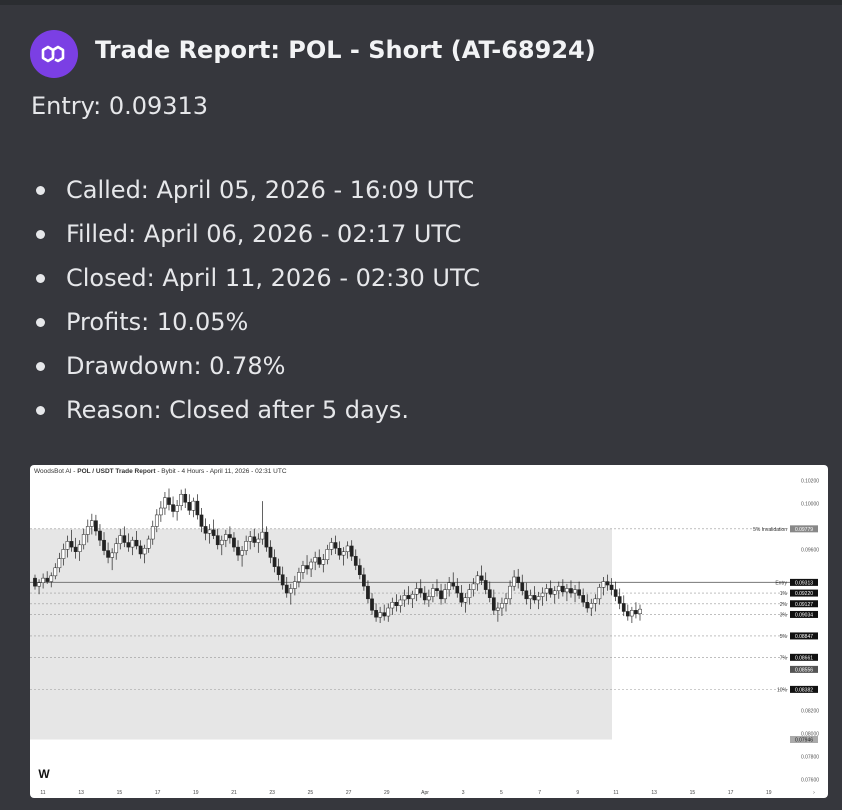 The height and width of the screenshot is (810, 842). Describe the element at coordinates (196, 793) in the screenshot. I see `x-tick-label: 19` at that location.